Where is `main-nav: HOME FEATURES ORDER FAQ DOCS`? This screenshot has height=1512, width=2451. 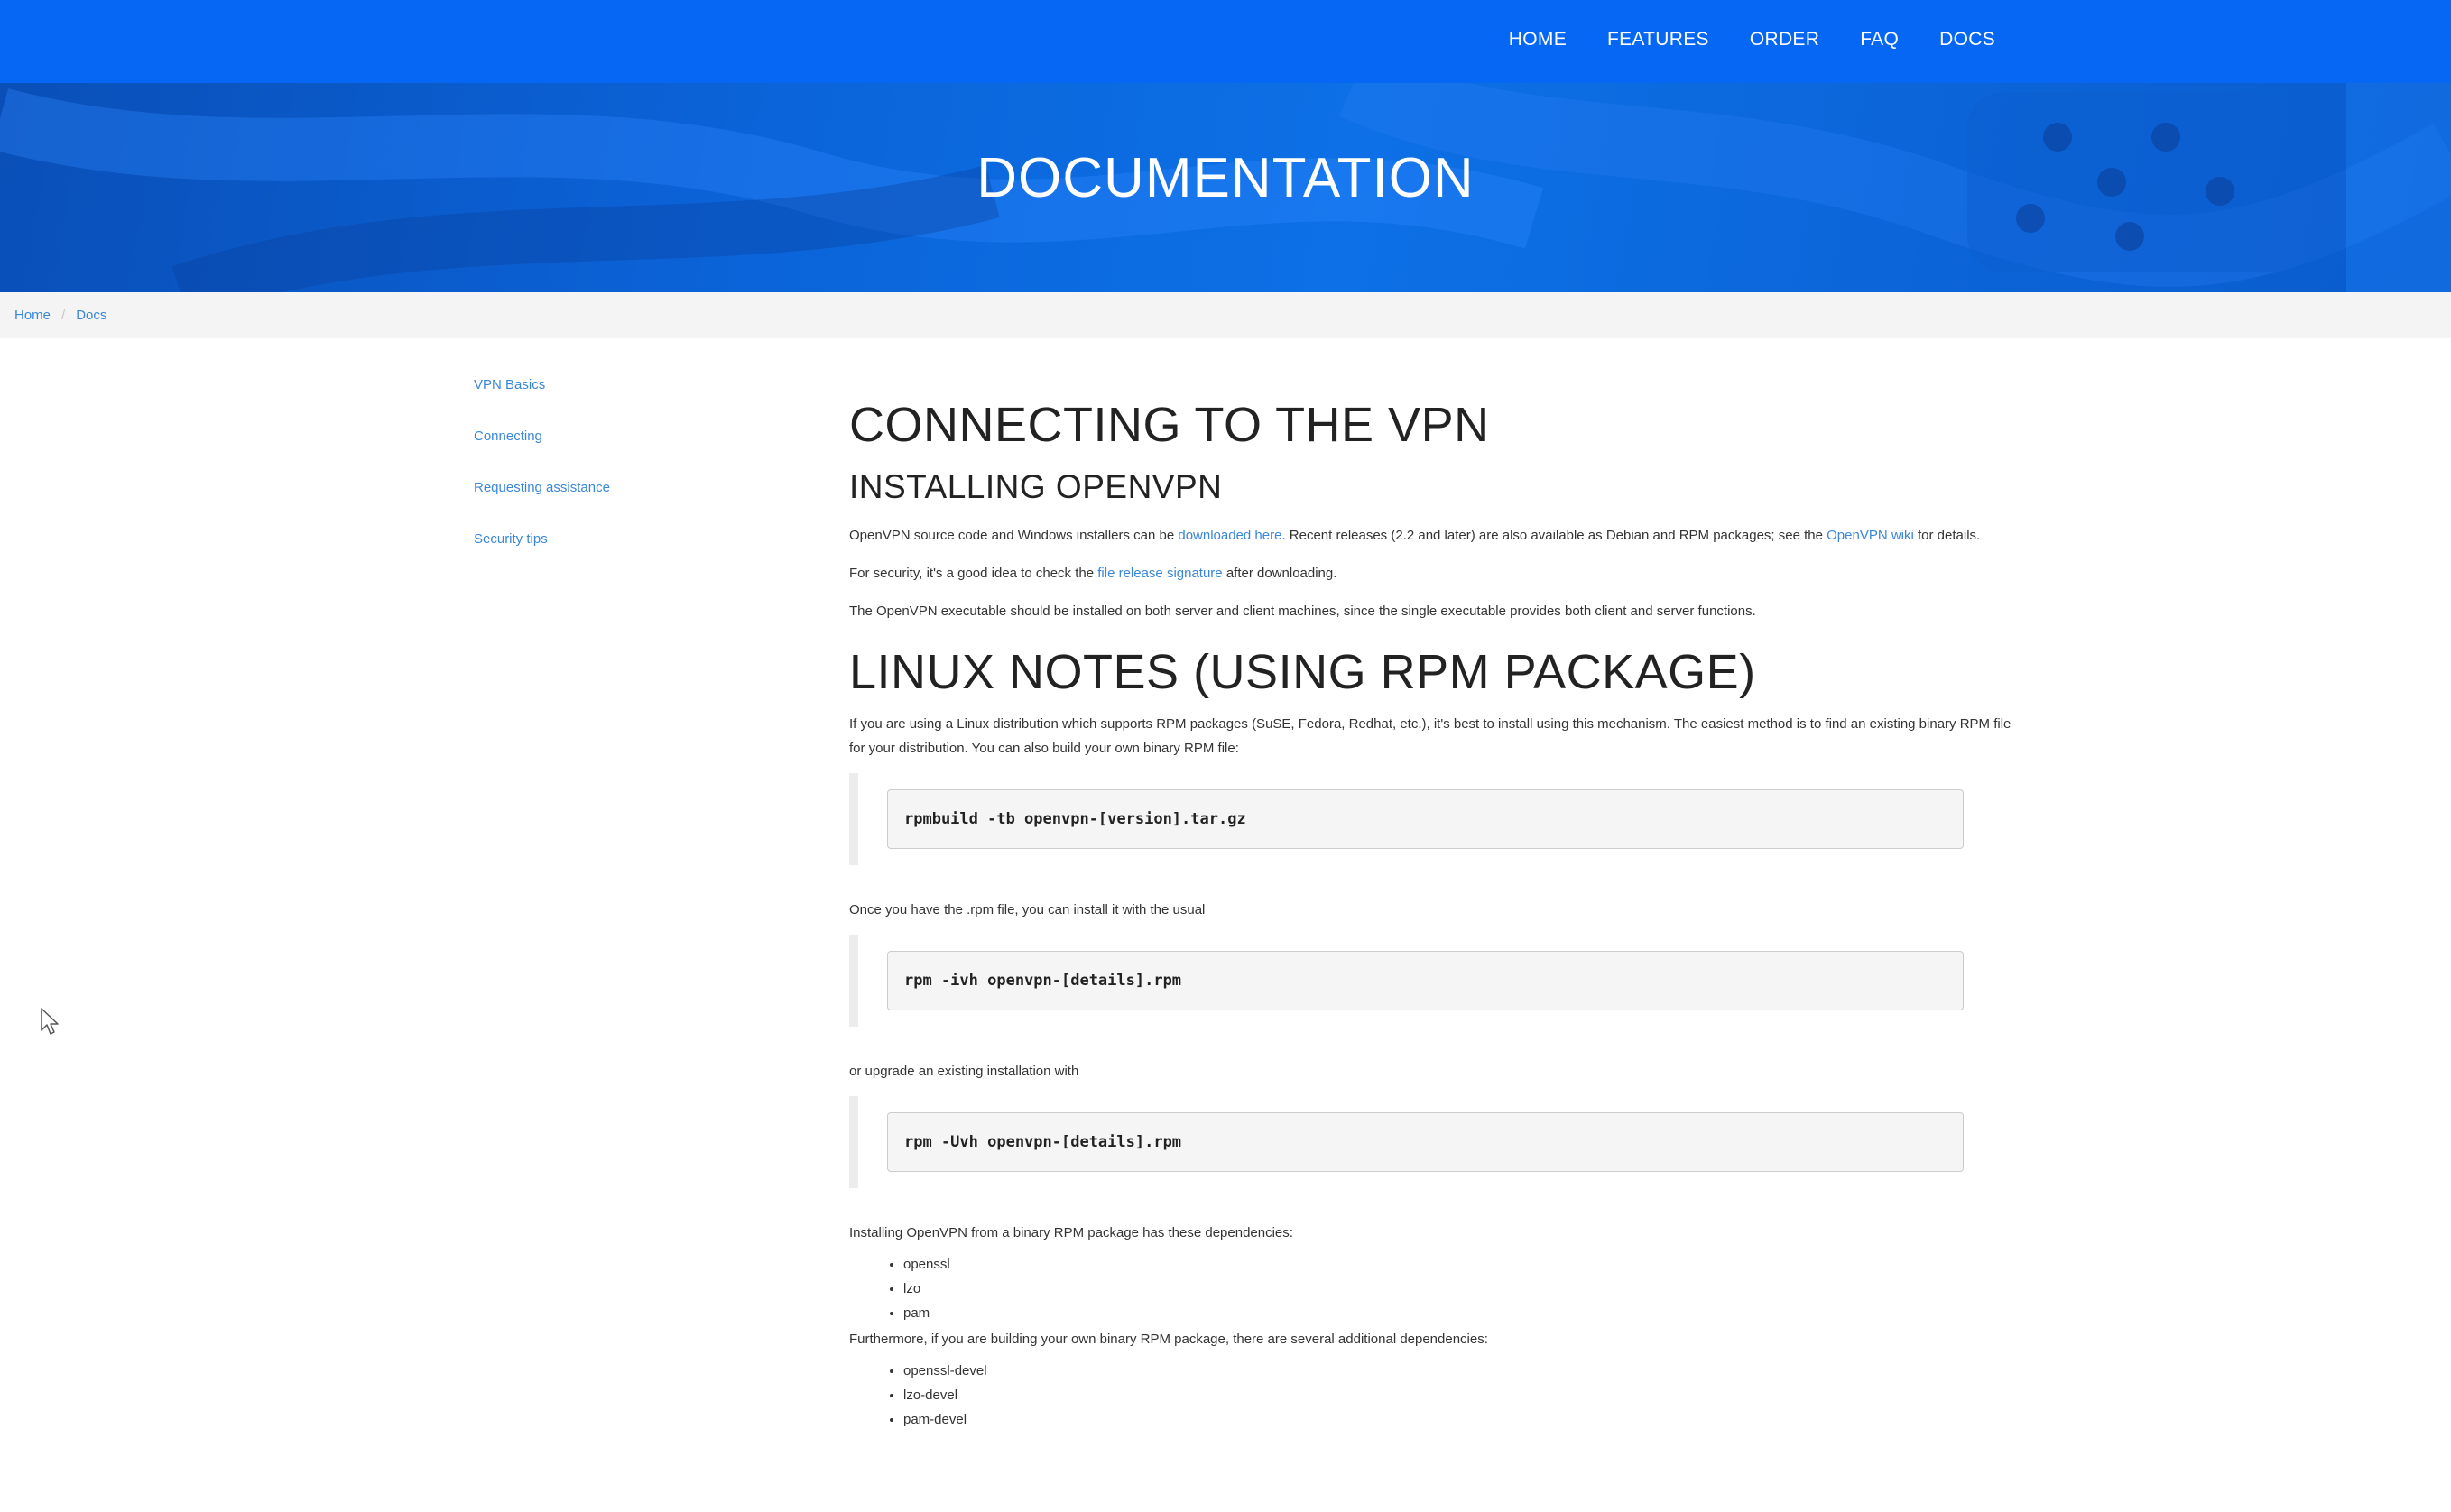
main-nav: HOME FEATURES ORDER FAQ DOCS is located at coordinates (1752, 39).